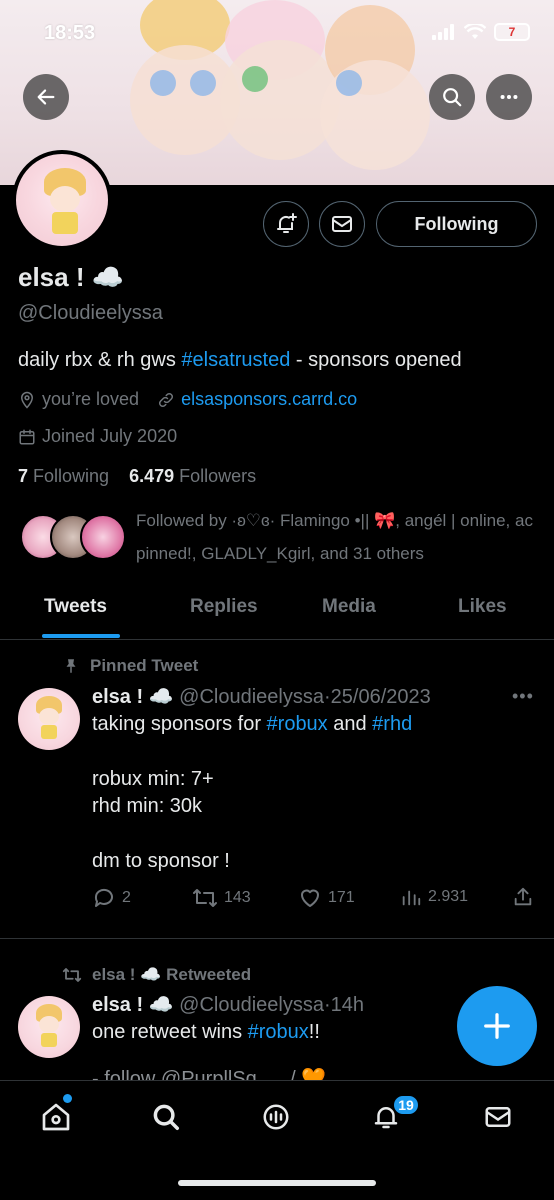 This screenshot has width=554, height=1200. I want to click on location-icon, so click(27, 400).